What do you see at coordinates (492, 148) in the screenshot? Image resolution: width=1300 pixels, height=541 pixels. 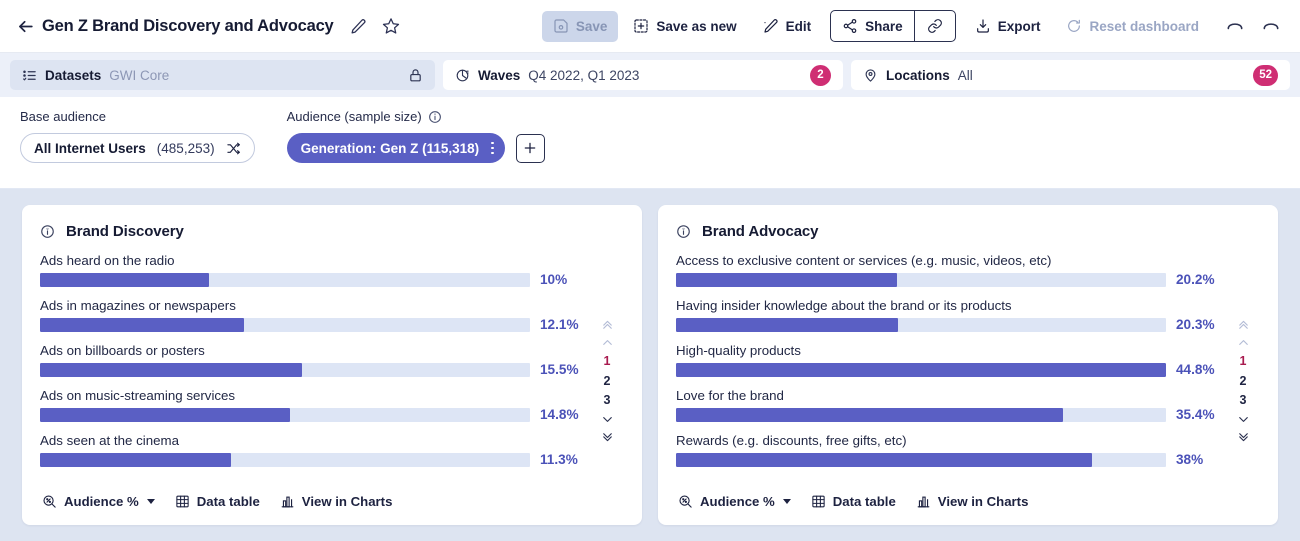 I see `kebab-menu-icon` at bounding box center [492, 148].